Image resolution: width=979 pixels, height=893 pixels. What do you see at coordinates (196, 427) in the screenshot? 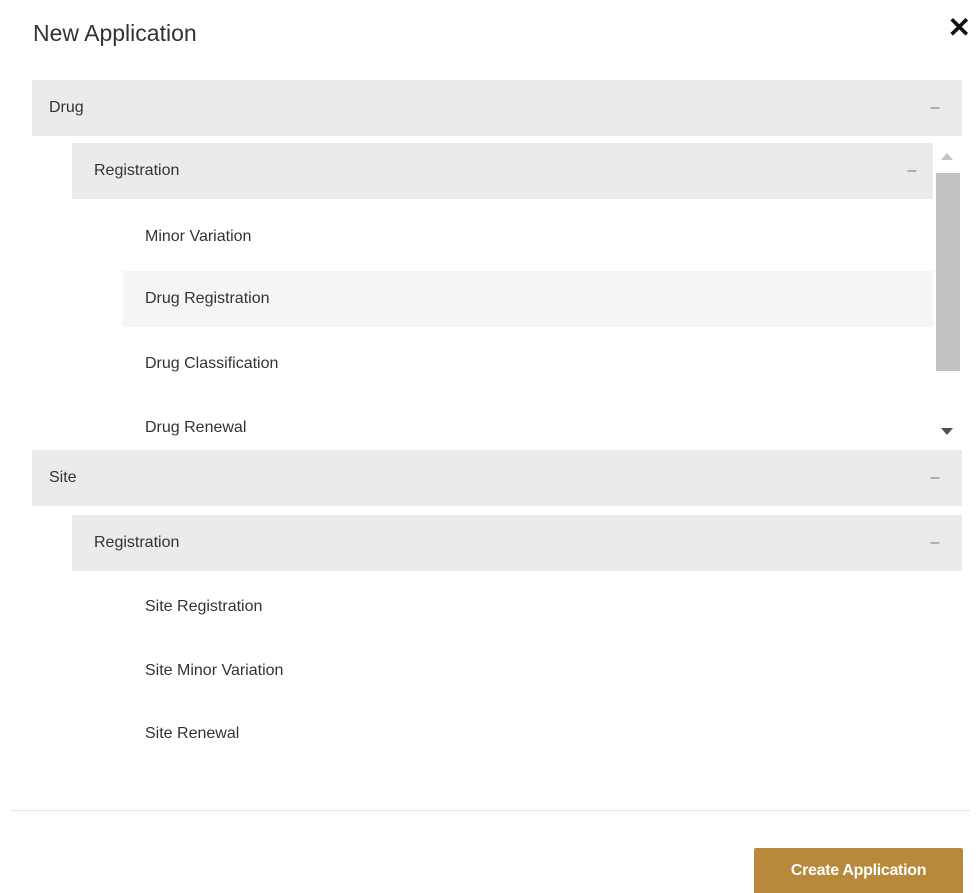
I see `list-item-label: Drug Renewal` at bounding box center [196, 427].